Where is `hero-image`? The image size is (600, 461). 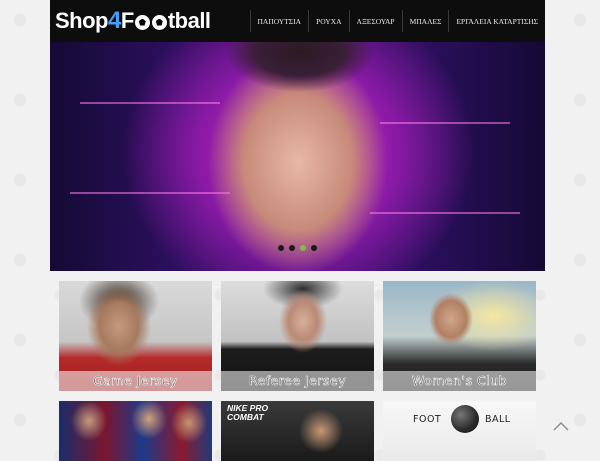 hero-image is located at coordinates (300, 72).